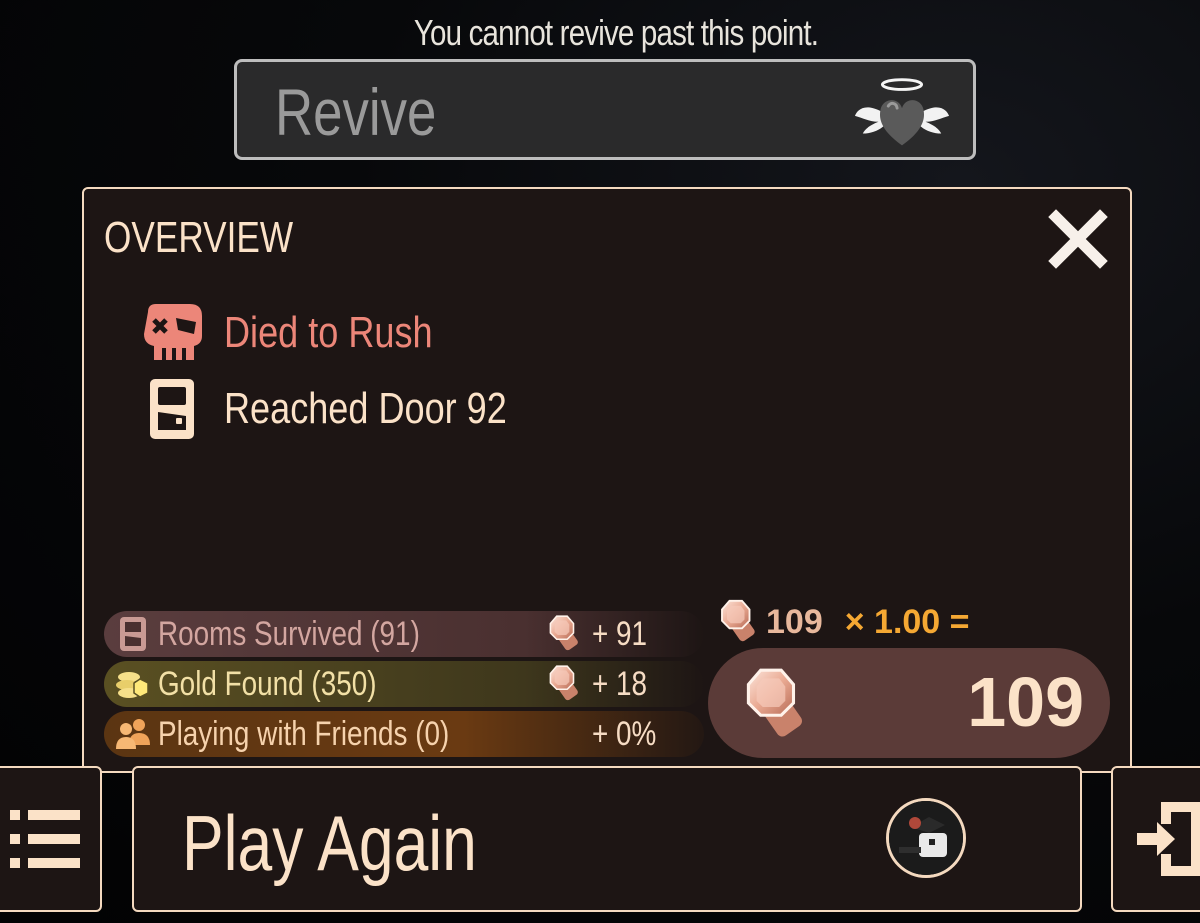  I want to click on stat-value: + 0%, so click(624, 734).